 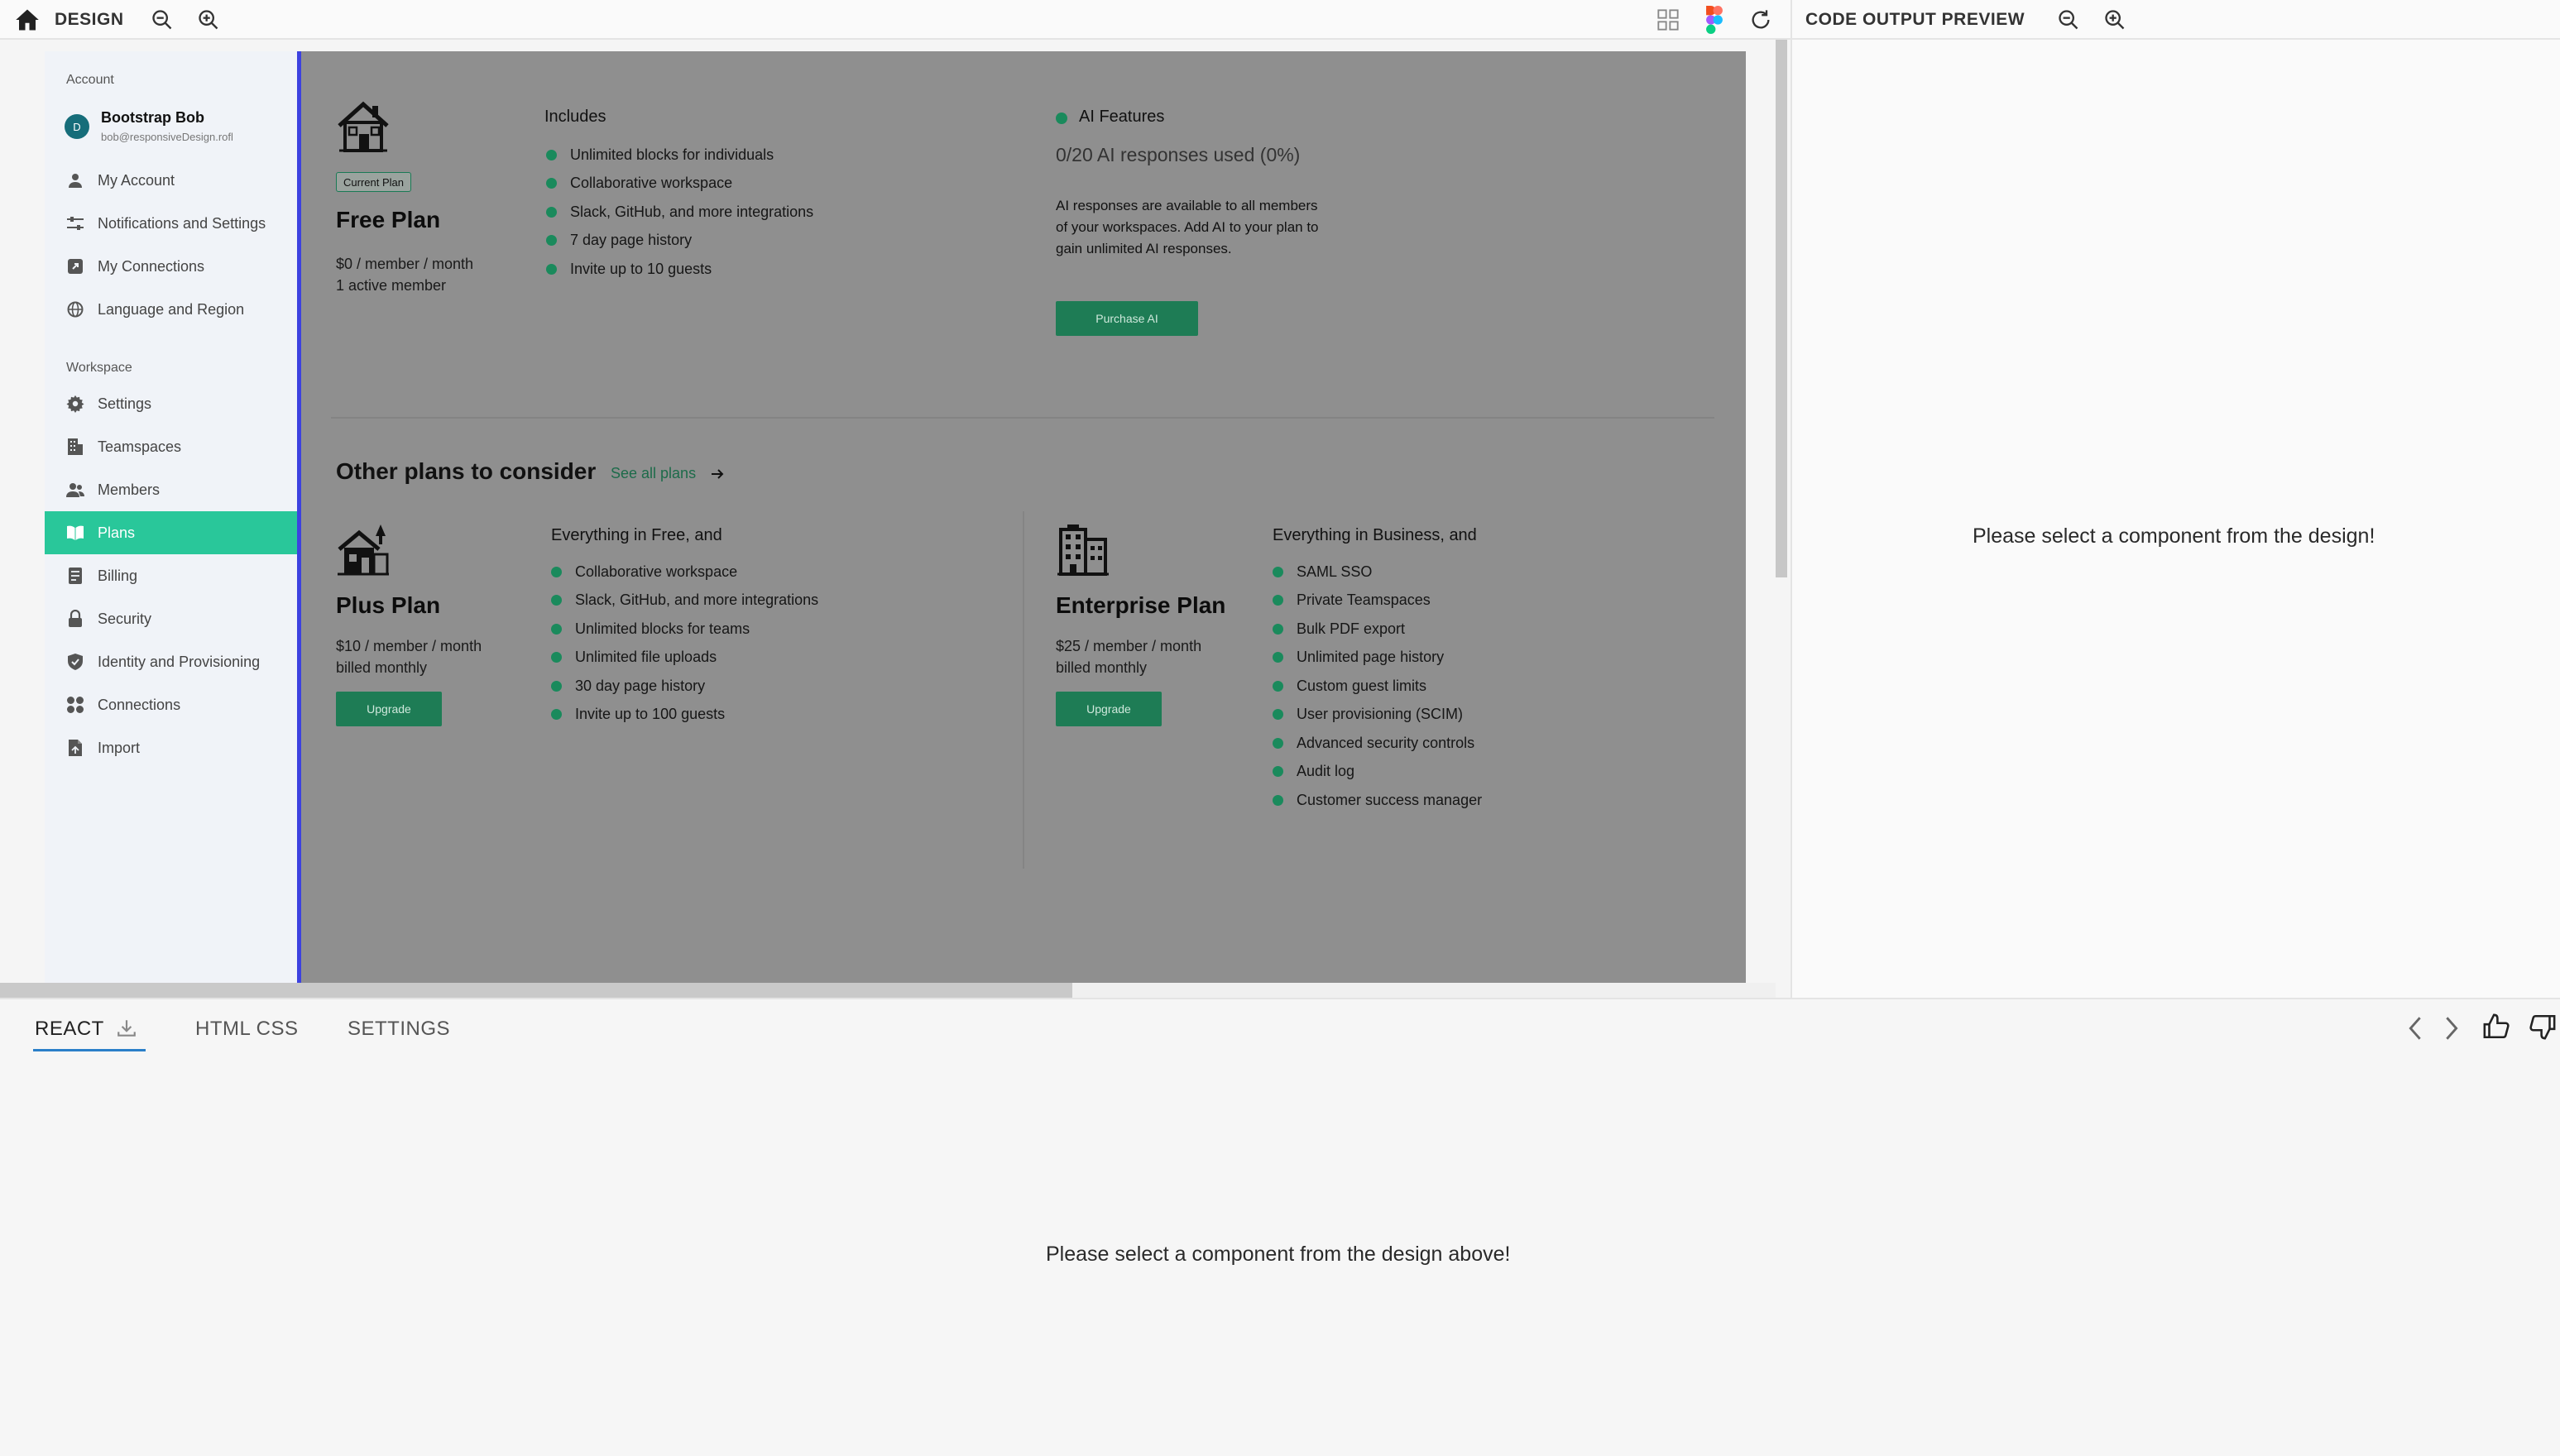 What do you see at coordinates (140, 446) in the screenshot?
I see `sidebar-item-label: Teamspaces` at bounding box center [140, 446].